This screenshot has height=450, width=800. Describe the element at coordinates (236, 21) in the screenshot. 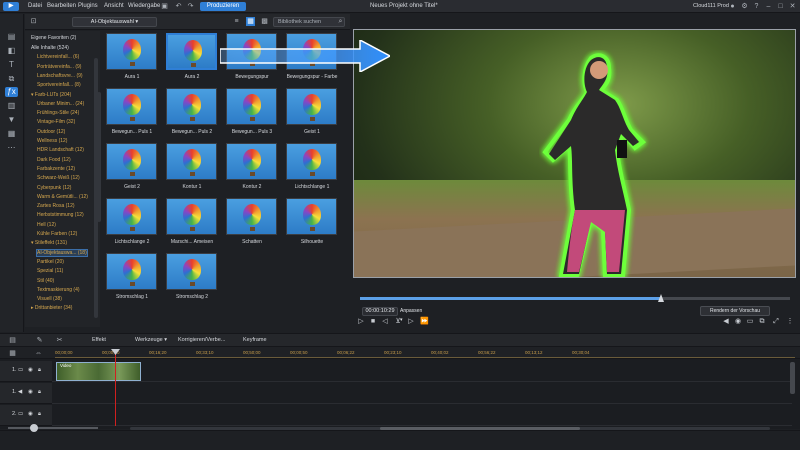

I see `list-view-icon: ≡` at that location.